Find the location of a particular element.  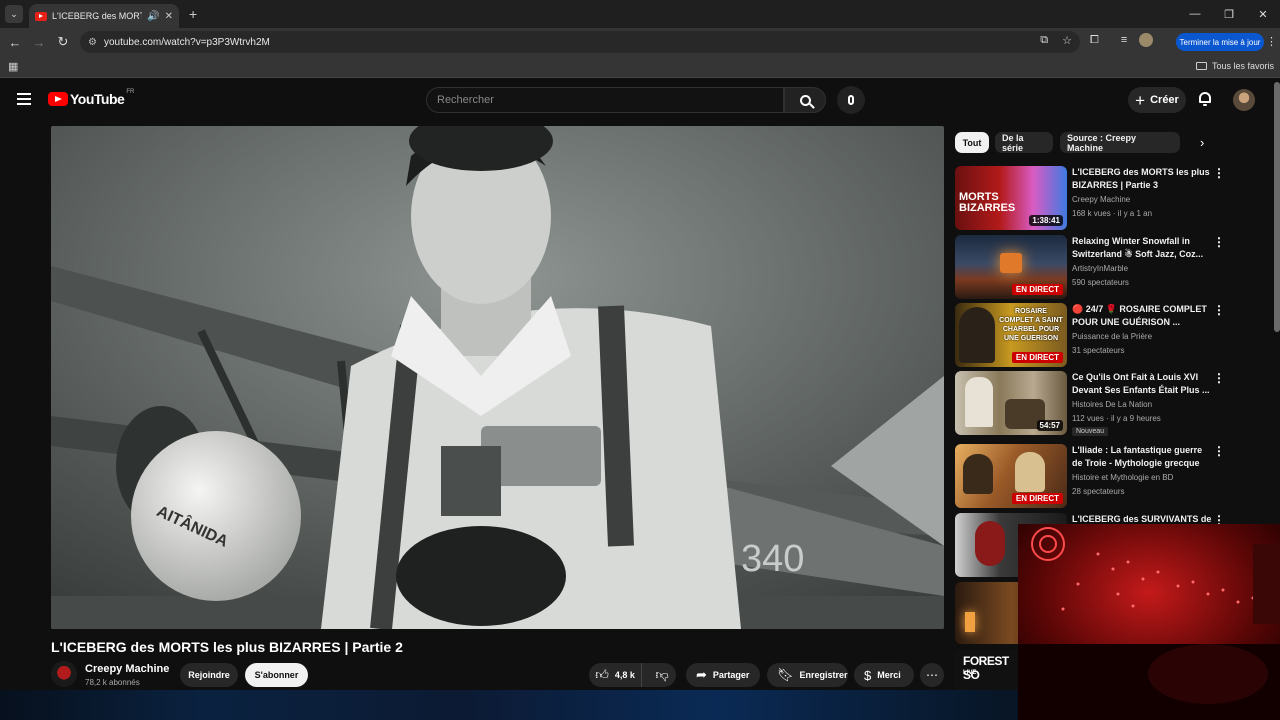

account-avatar is located at coordinates (1244, 100).